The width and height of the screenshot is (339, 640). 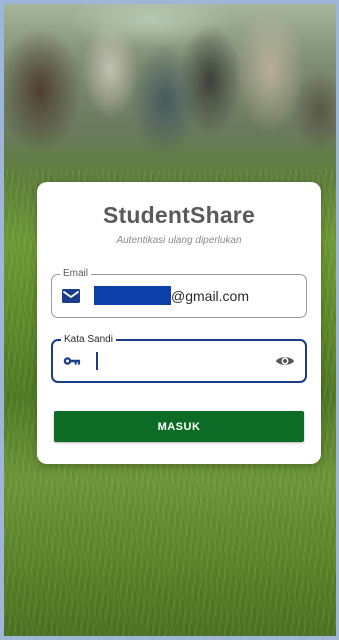 What do you see at coordinates (179, 240) in the screenshot?
I see `reauth-subtitle: Autentikasi ulang diperlukan` at bounding box center [179, 240].